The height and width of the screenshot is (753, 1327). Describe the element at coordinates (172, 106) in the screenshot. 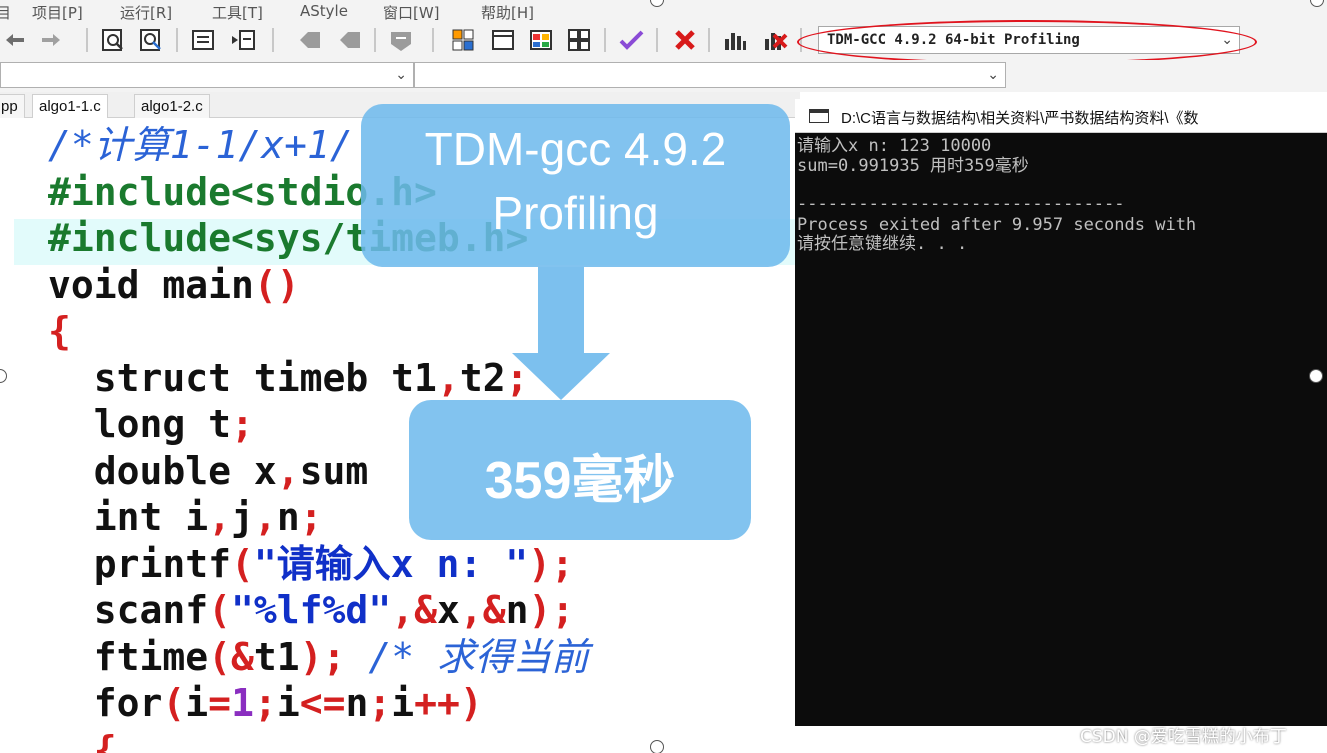

I see `tab-algo1-2: algo1-2.c` at that location.